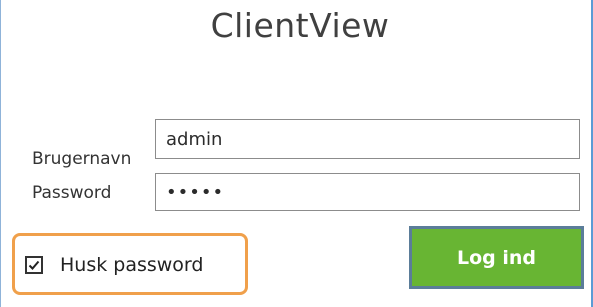  I want to click on password-field, so click(367, 192).